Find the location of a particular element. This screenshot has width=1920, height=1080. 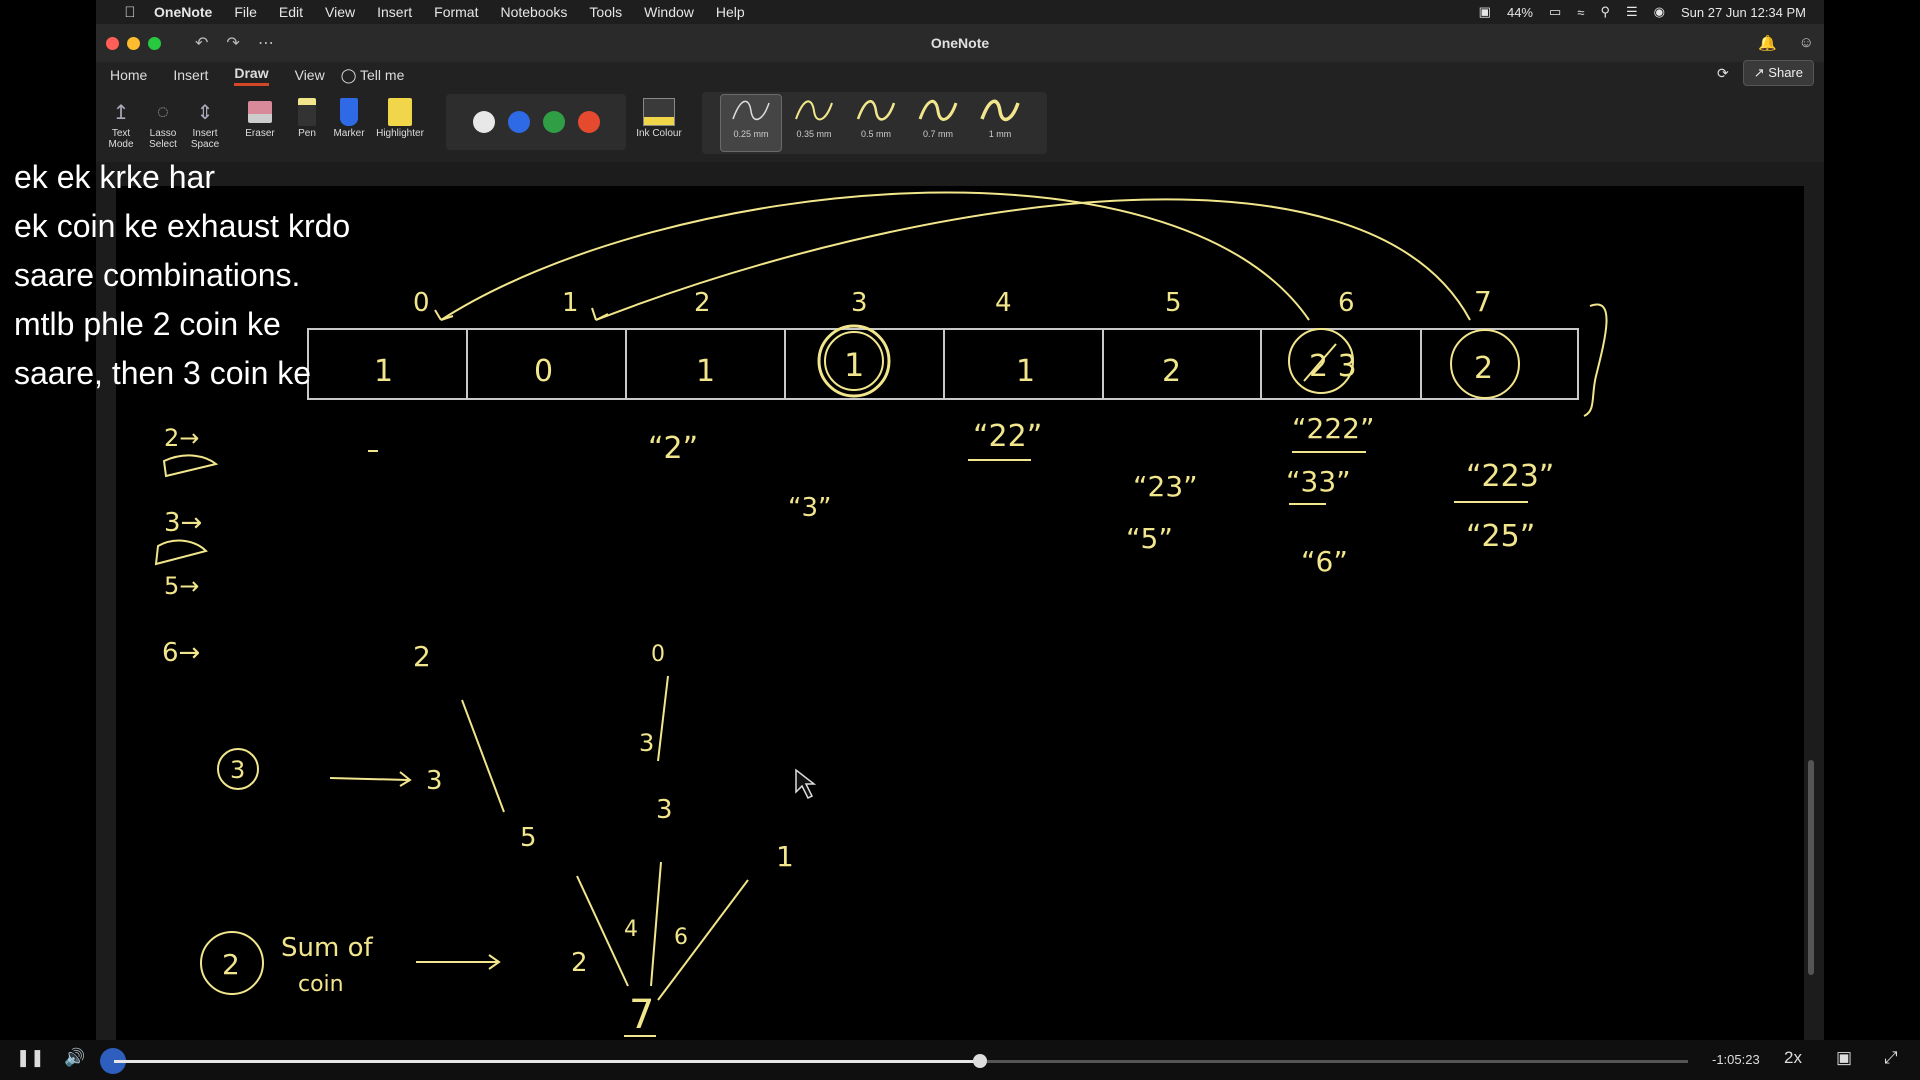

menu-format: Format is located at coordinates (456, 12).